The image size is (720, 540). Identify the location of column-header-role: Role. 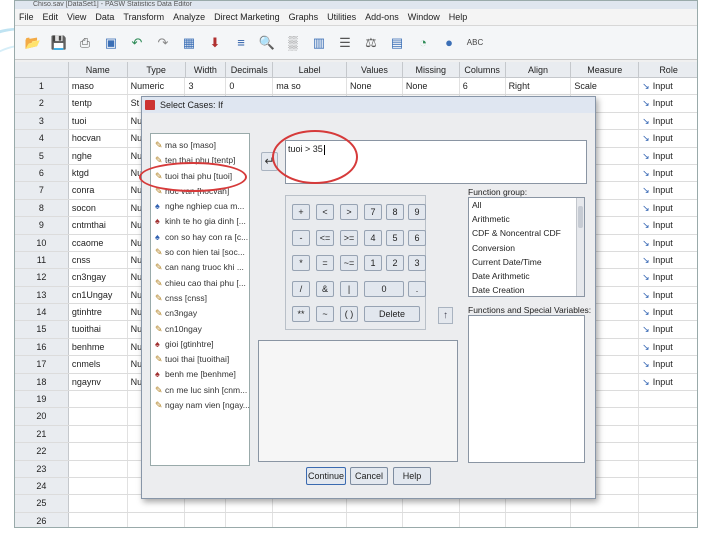
(668, 69).